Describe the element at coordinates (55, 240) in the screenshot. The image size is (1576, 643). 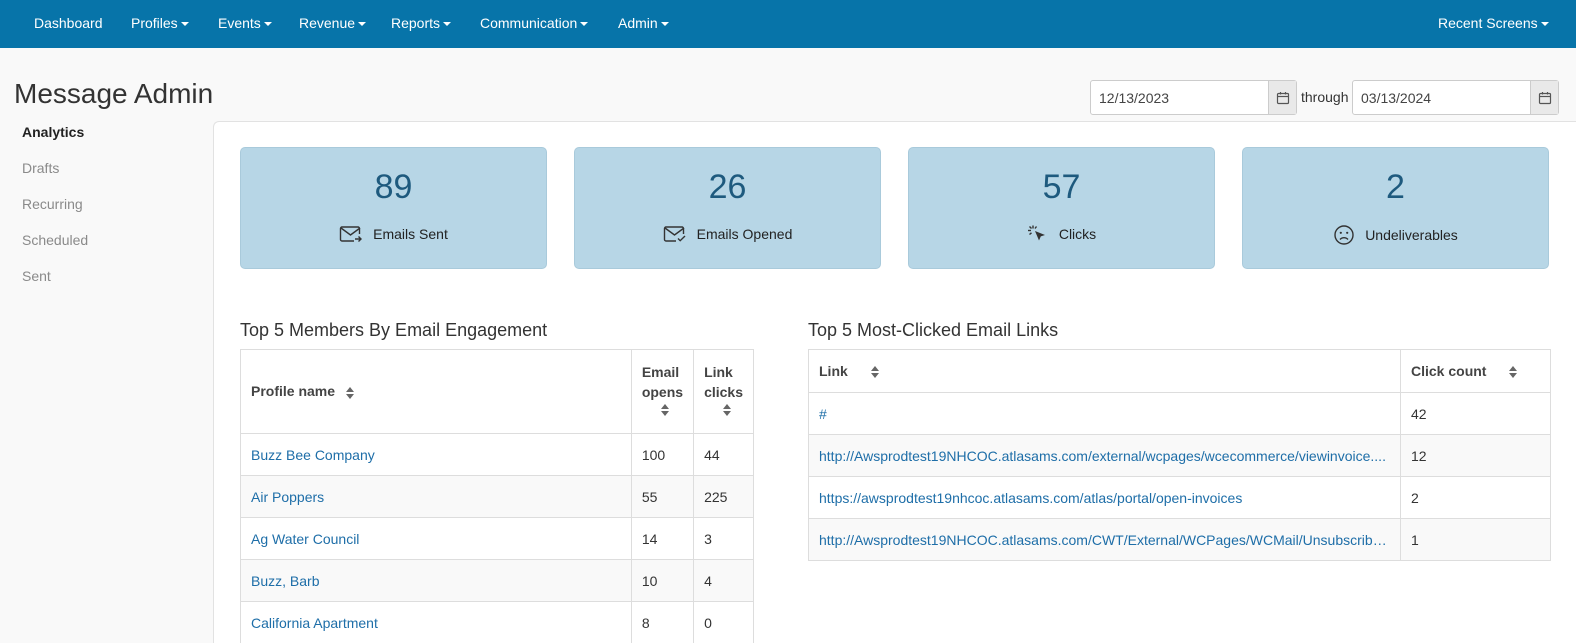
I see `sidebar-item-scheduled: Scheduled` at that location.